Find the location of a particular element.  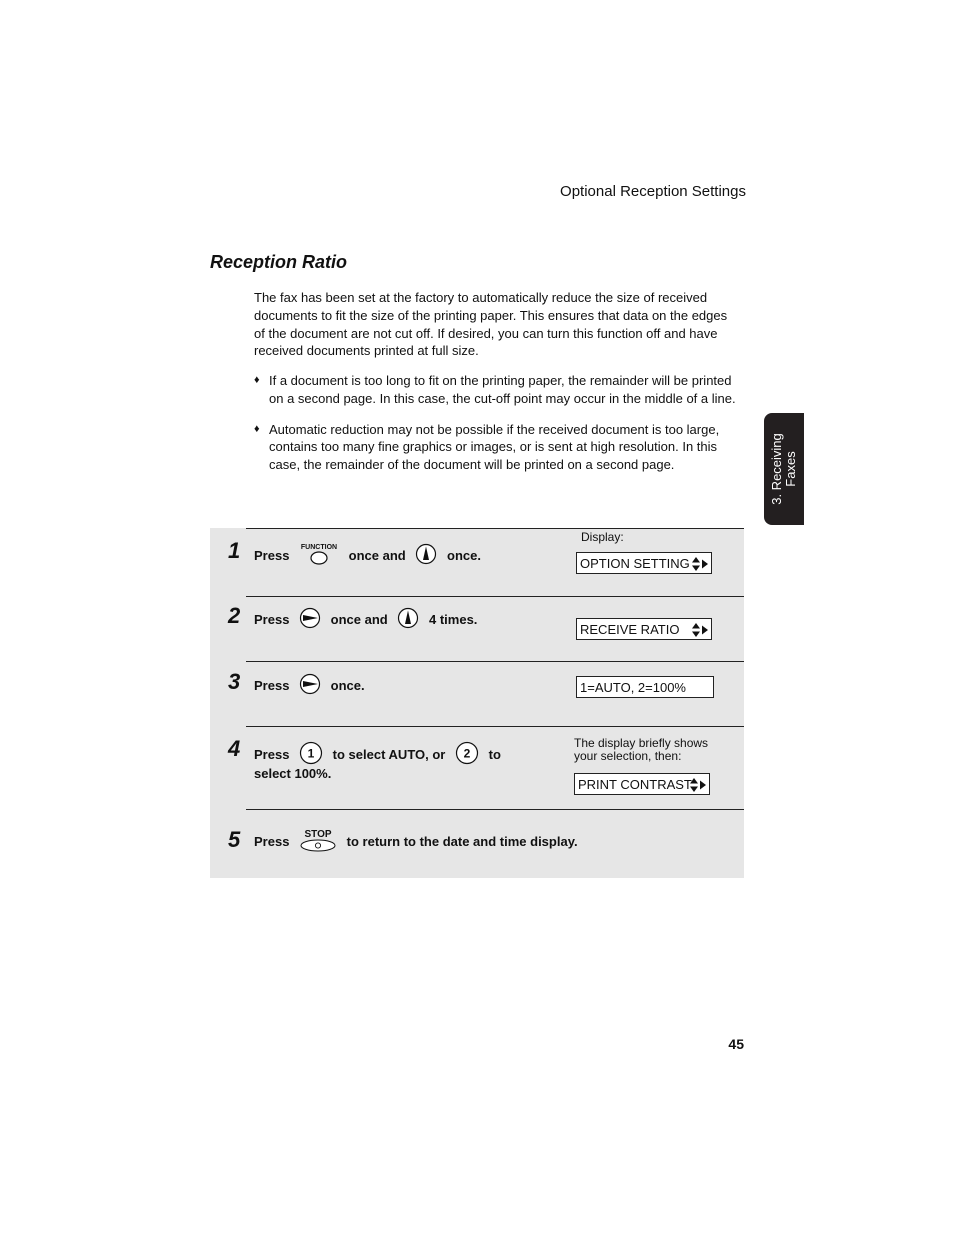

chapter-tab-label: 3. Receiving Faxes is located at coordinates (783, 469).